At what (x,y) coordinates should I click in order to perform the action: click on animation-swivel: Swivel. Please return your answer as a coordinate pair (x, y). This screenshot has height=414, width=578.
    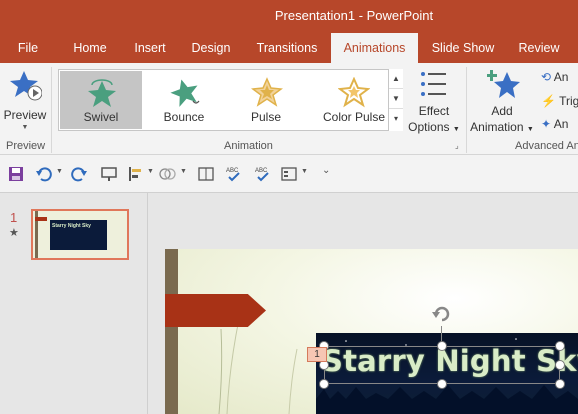
    Looking at the image, I should click on (101, 100).